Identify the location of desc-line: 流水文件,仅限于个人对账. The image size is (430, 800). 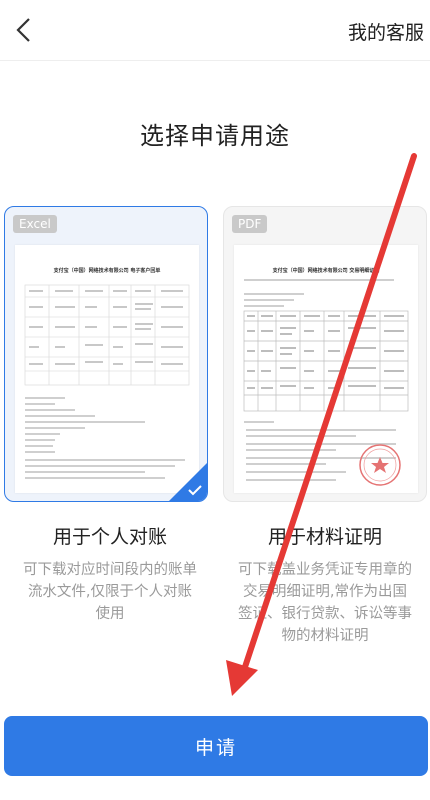
(110, 592).